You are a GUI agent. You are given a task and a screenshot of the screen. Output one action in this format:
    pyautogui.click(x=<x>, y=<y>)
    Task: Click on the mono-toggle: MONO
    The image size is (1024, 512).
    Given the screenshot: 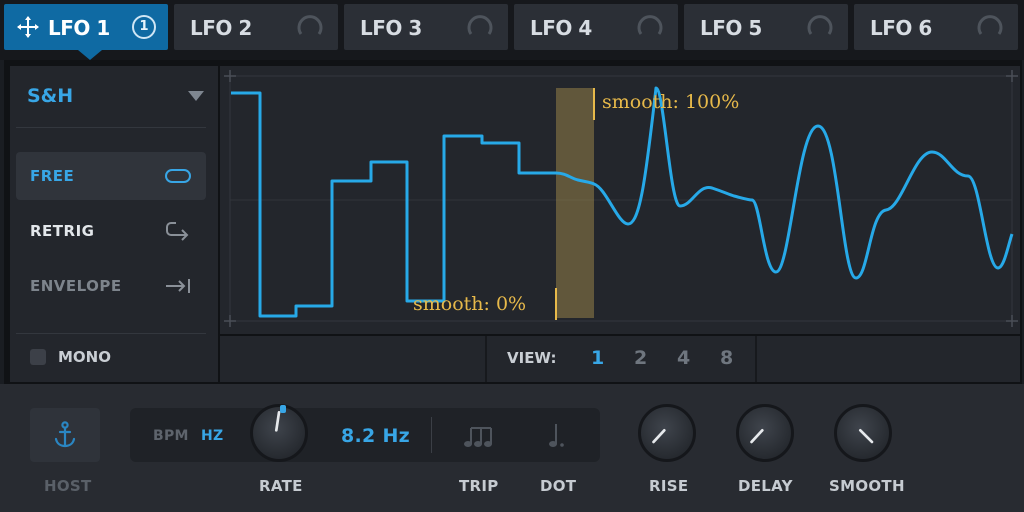 What is the action you would take?
    pyautogui.click(x=114, y=358)
    